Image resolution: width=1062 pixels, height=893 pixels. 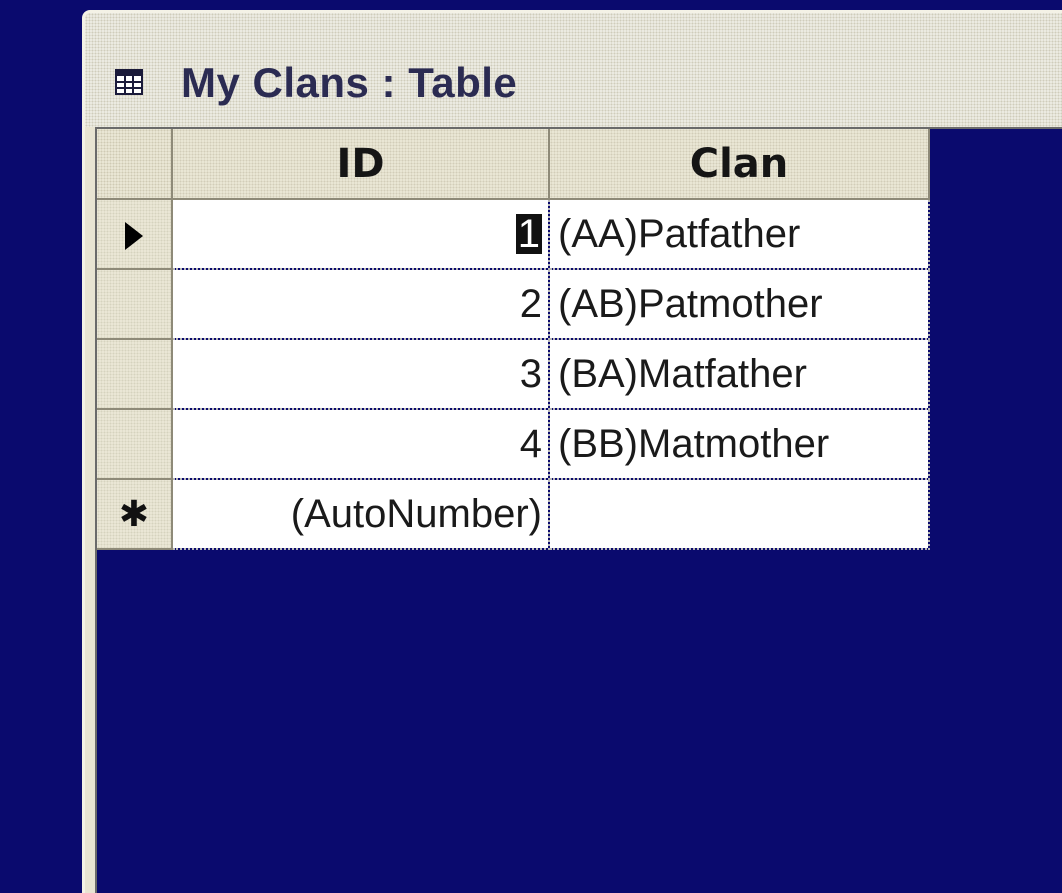 I want to click on clan-cell: (BA)Matfather, so click(x=739, y=374).